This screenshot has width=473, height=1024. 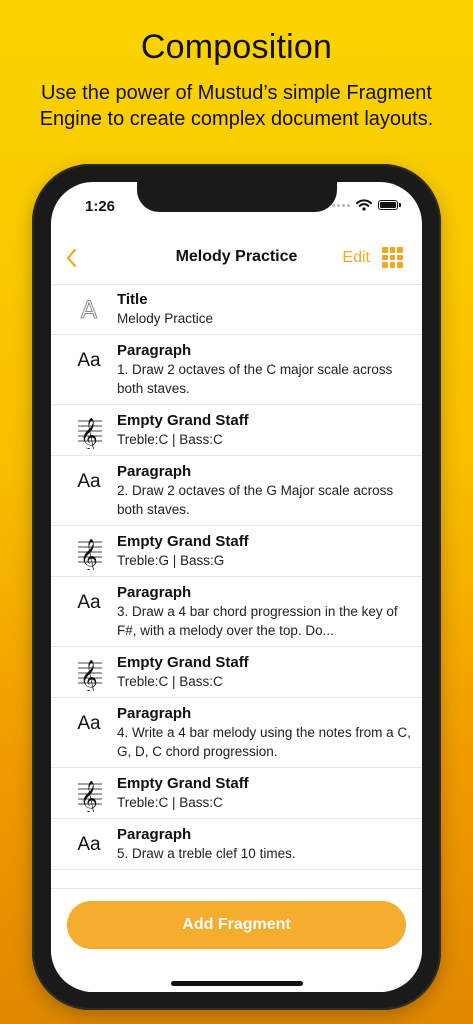 I want to click on fragment-detail: Treble:G | Bass:G, so click(x=171, y=560).